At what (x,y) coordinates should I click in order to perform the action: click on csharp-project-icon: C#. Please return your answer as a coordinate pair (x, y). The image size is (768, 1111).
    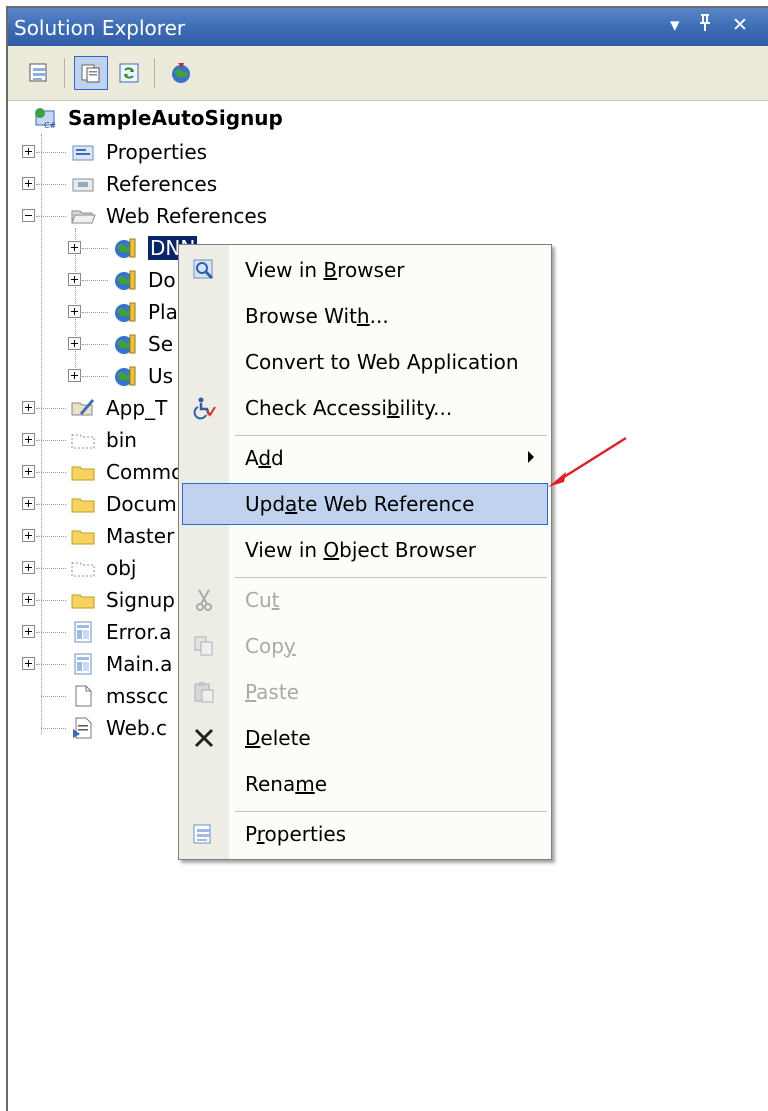
    Looking at the image, I should click on (46, 119).